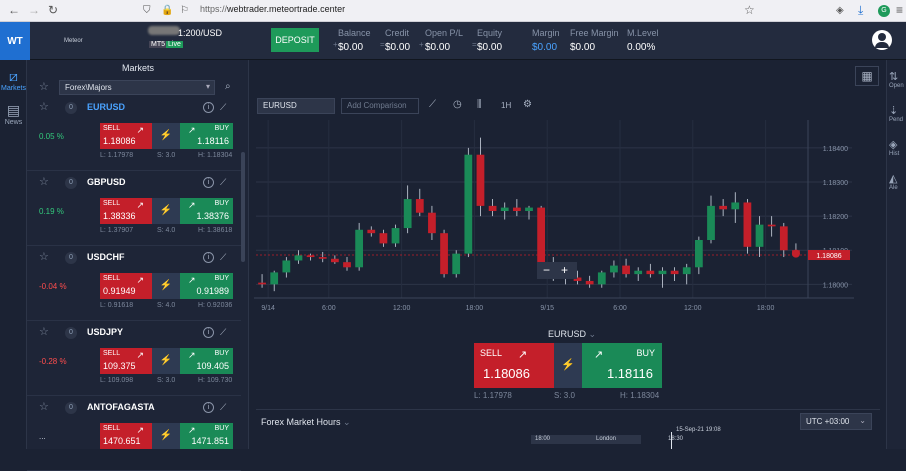  Describe the element at coordinates (490, 40) in the screenshot. I see `stat-equity: Equity $0.00` at that location.